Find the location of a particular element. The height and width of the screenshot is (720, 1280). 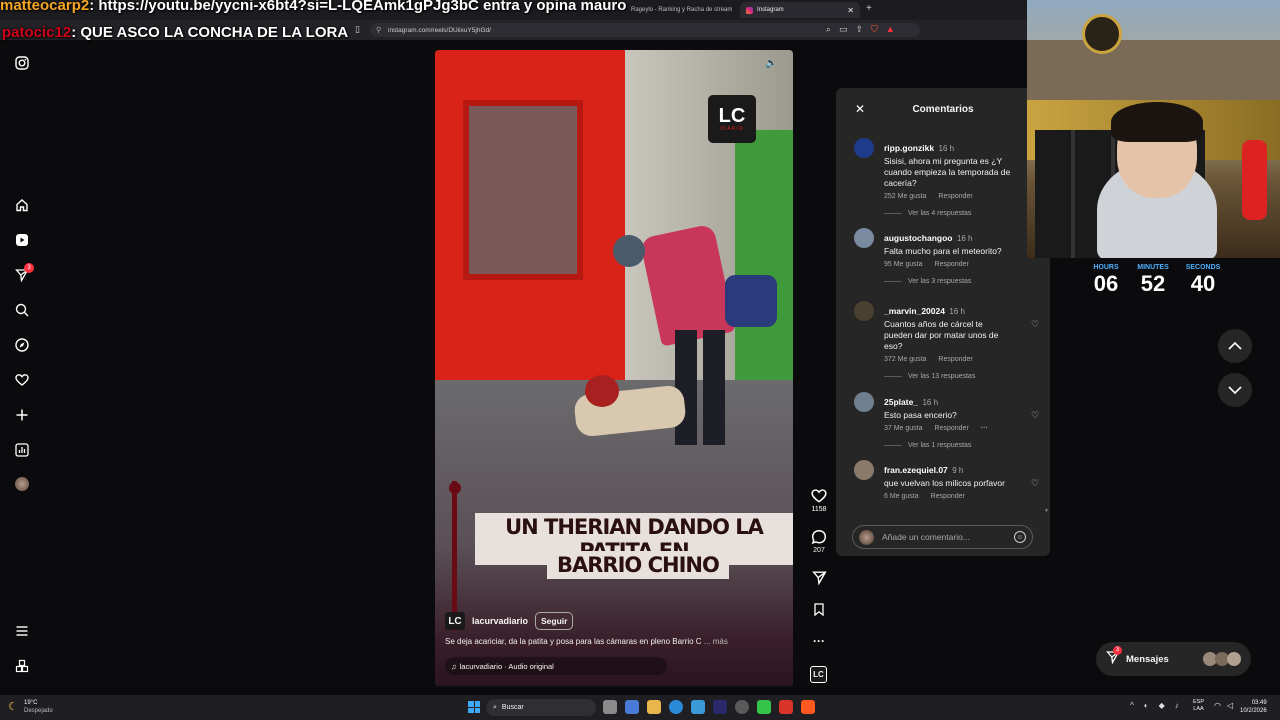

view-replies-button: Ver las 1 respuestas is located at coordinates (956, 445).